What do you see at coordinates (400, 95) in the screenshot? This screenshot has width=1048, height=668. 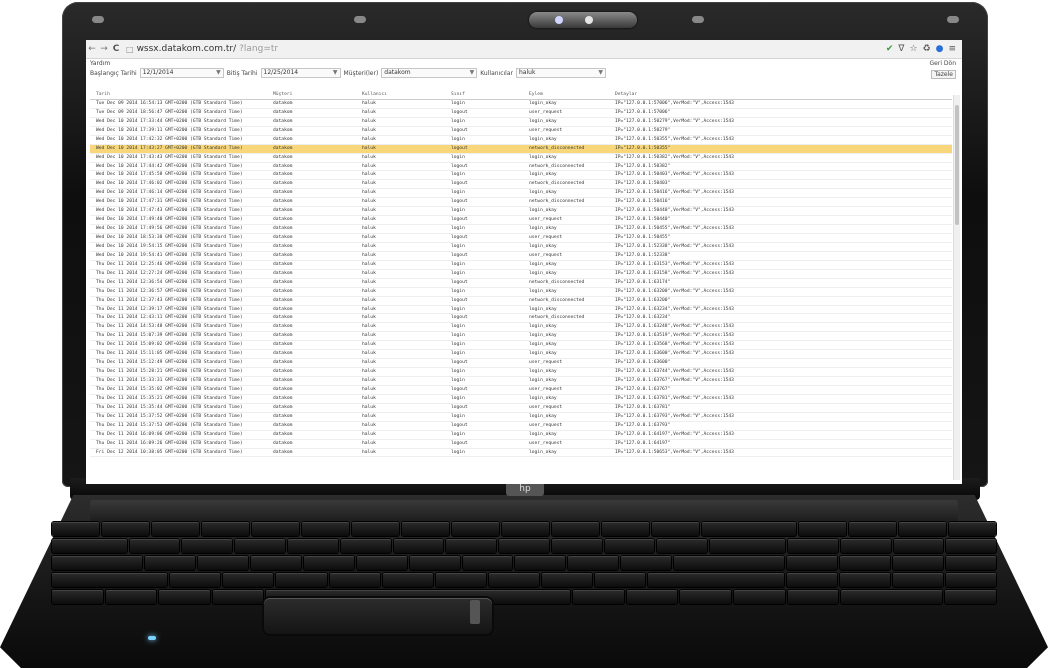 I see `column-header: Kullanıcı` at bounding box center [400, 95].